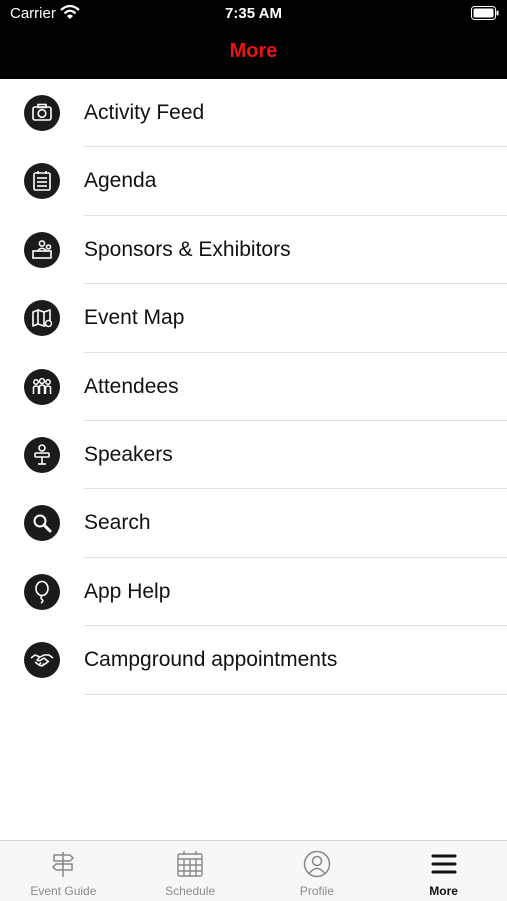  Describe the element at coordinates (253, 523) in the screenshot. I see `menu-item-search: Search` at that location.